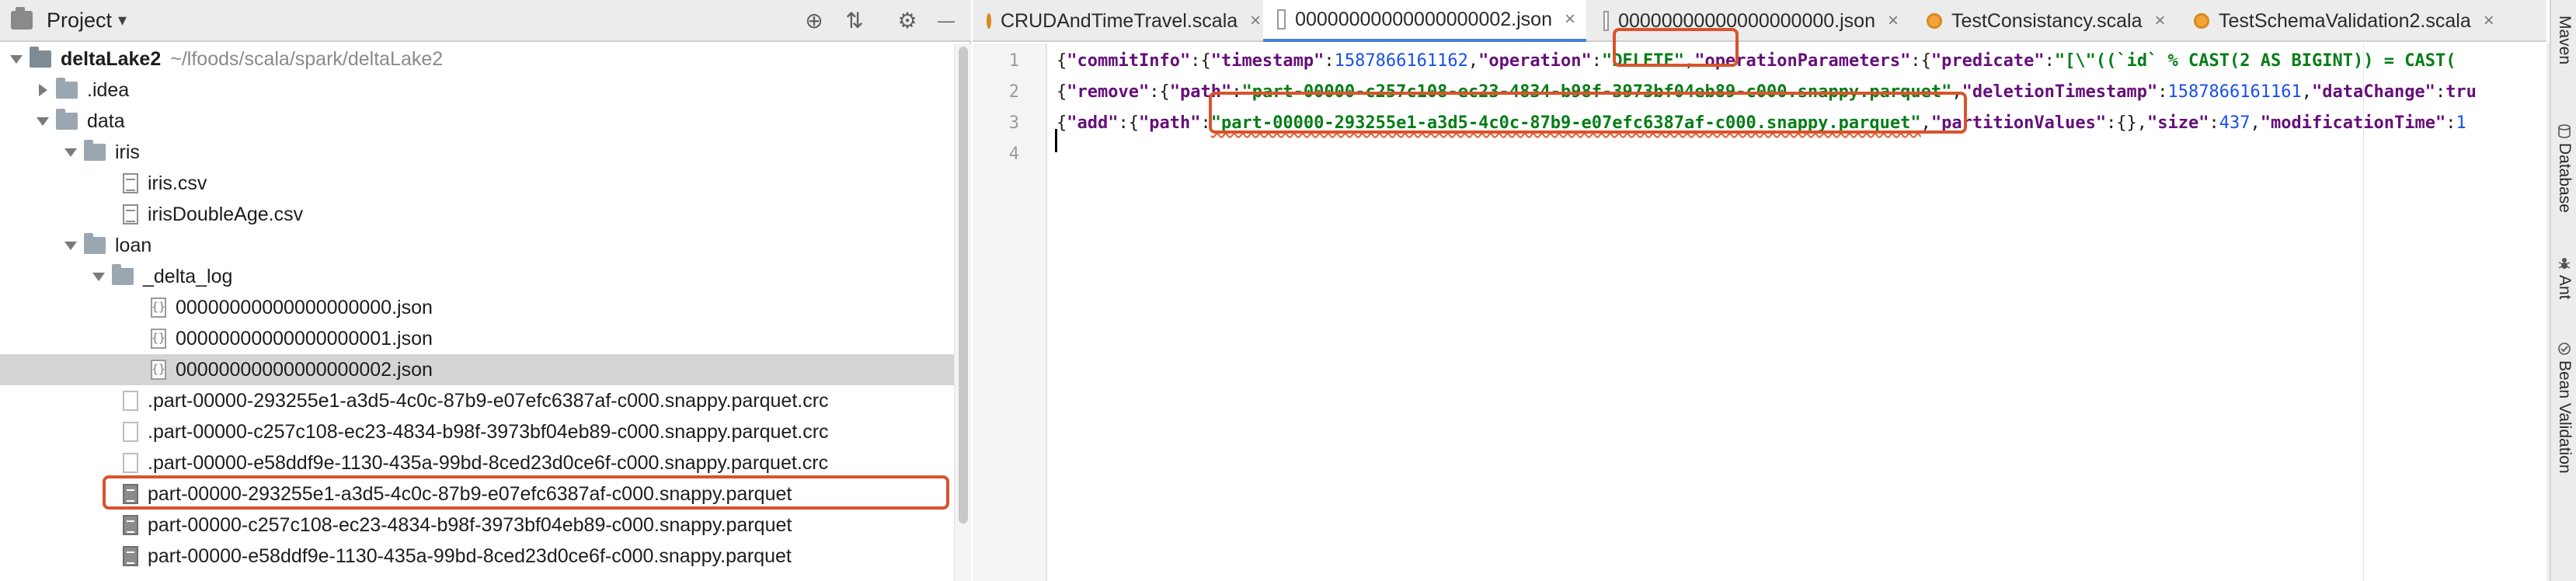  Describe the element at coordinates (1010, 312) in the screenshot. I see `editor-gutter: 1 2 3 4` at that location.